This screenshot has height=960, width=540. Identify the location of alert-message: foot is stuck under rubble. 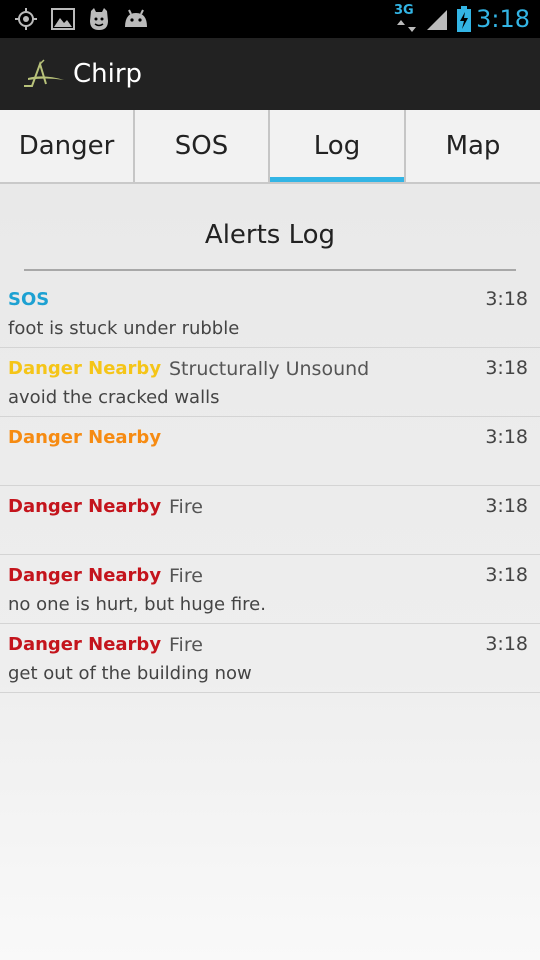
(124, 328).